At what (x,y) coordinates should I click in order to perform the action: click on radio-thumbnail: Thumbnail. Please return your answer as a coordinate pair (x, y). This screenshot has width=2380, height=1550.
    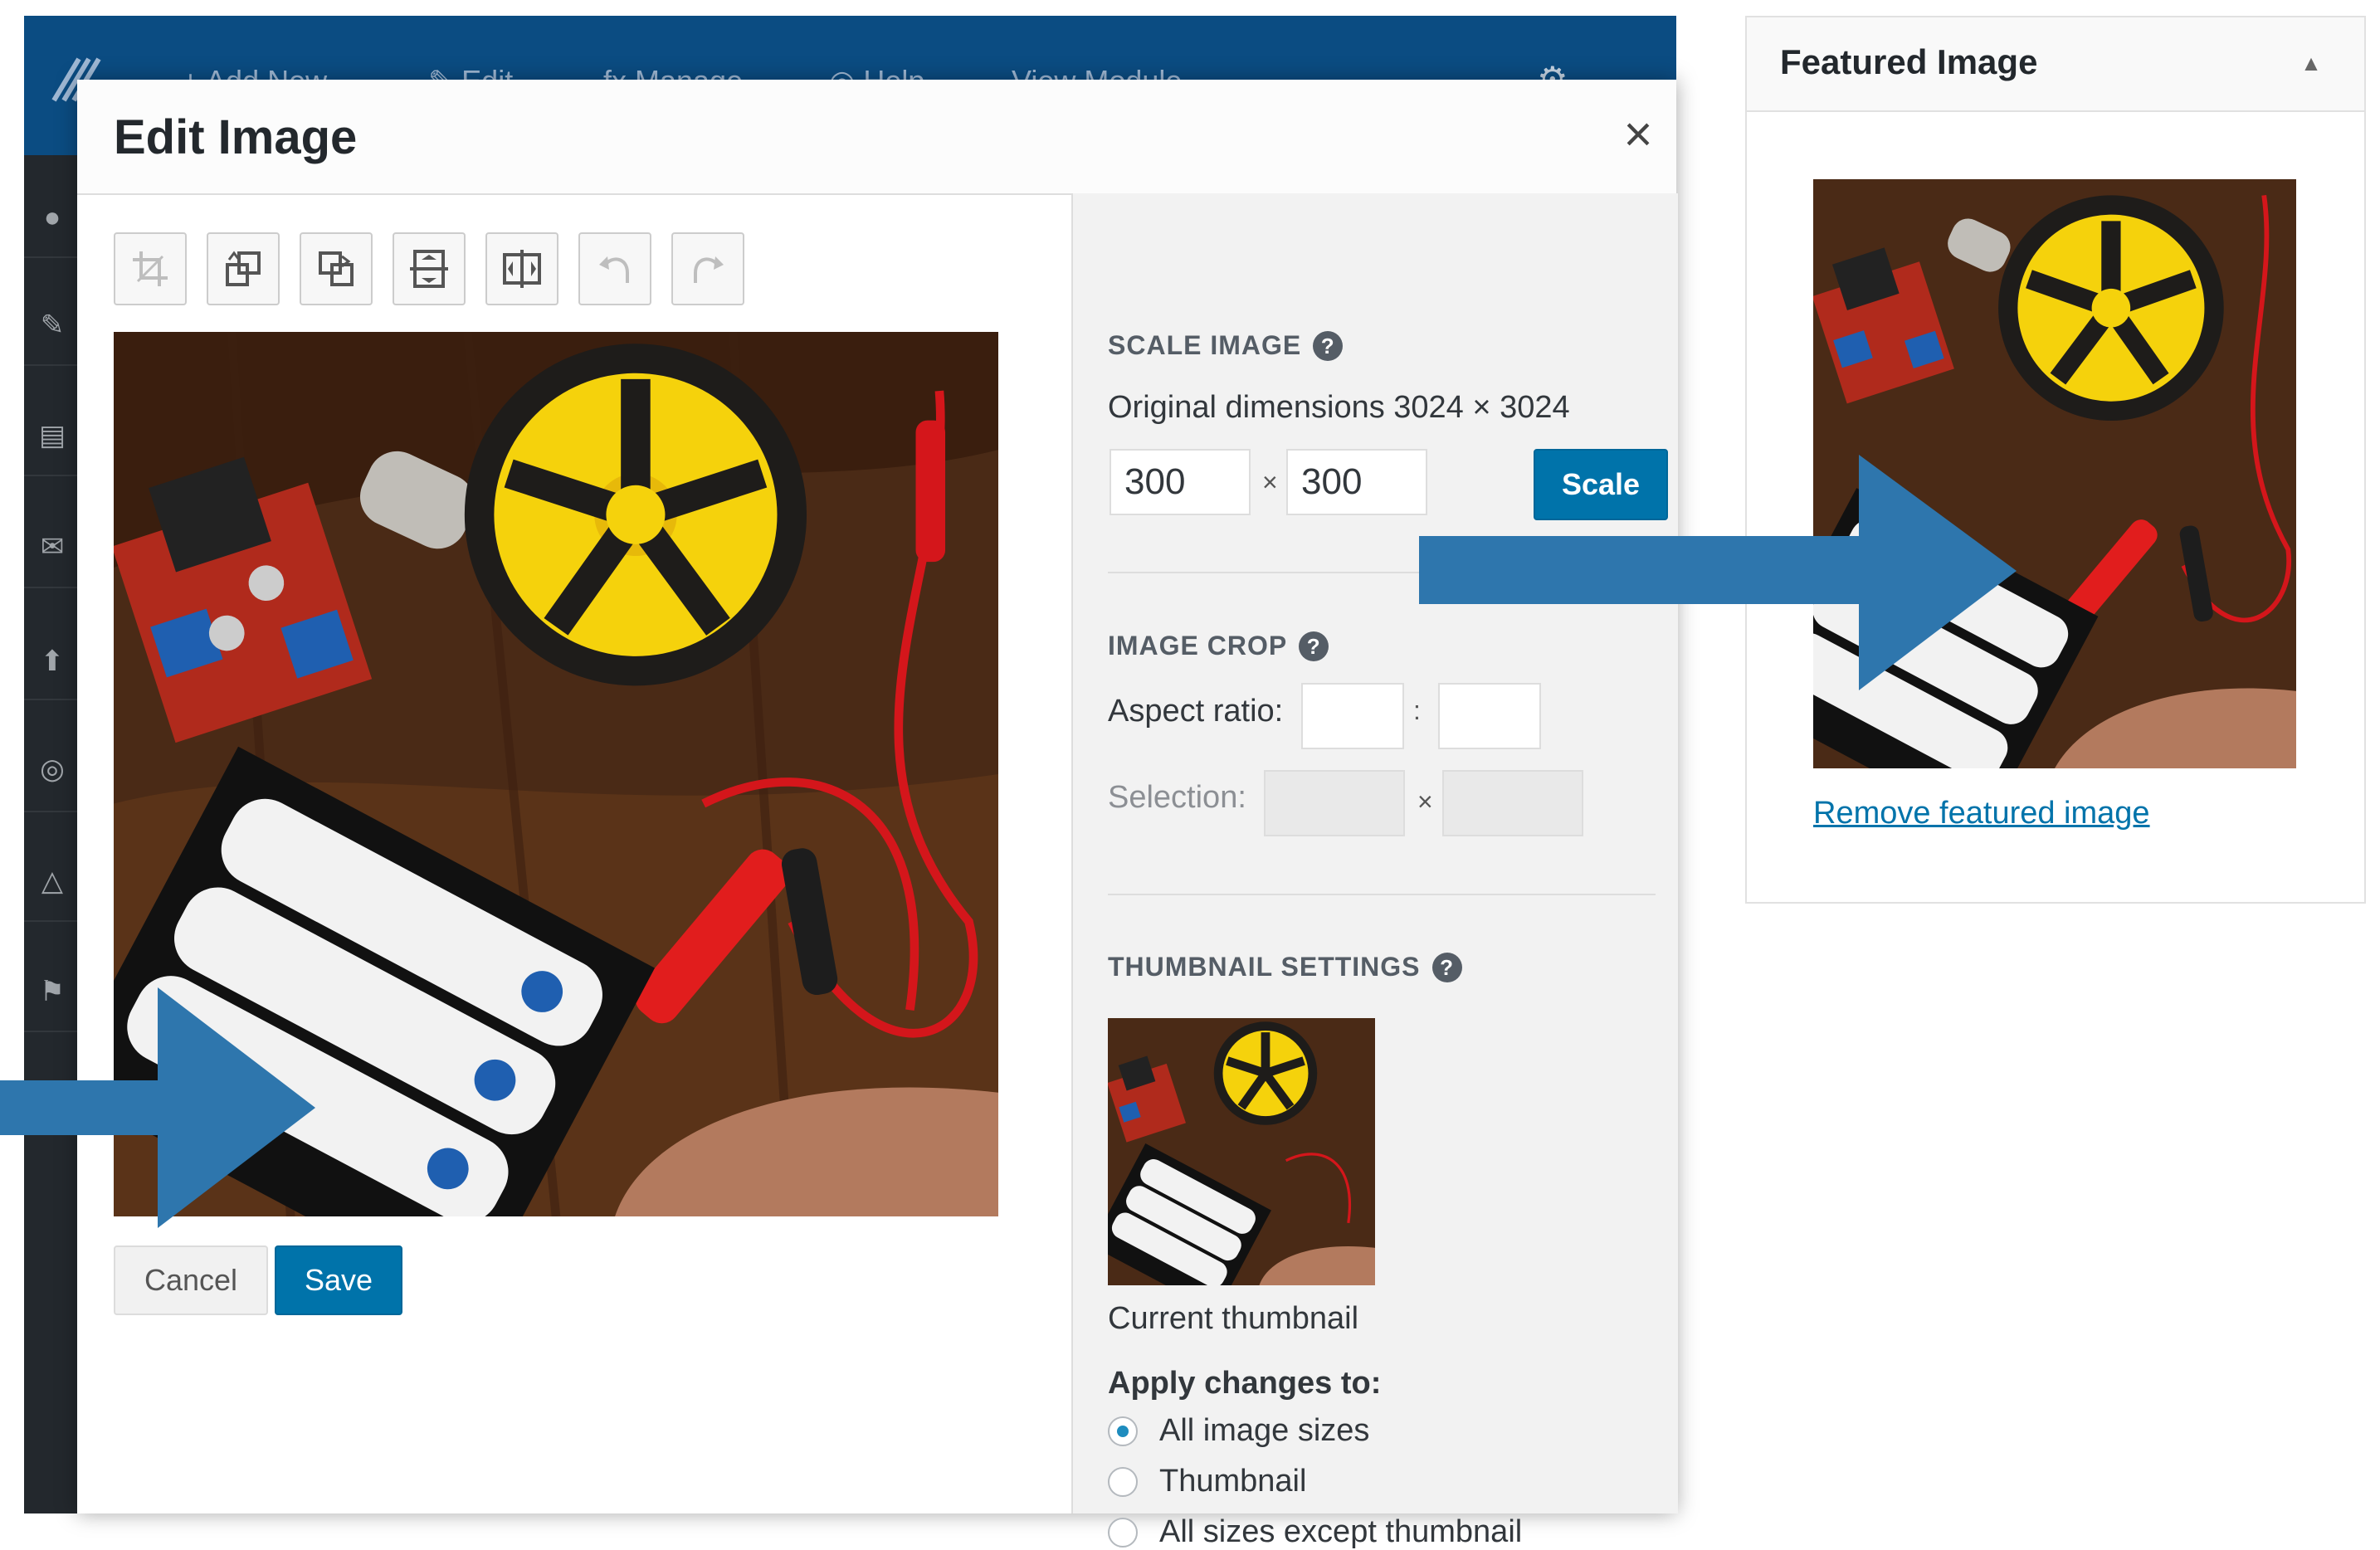
    Looking at the image, I should click on (1207, 1481).